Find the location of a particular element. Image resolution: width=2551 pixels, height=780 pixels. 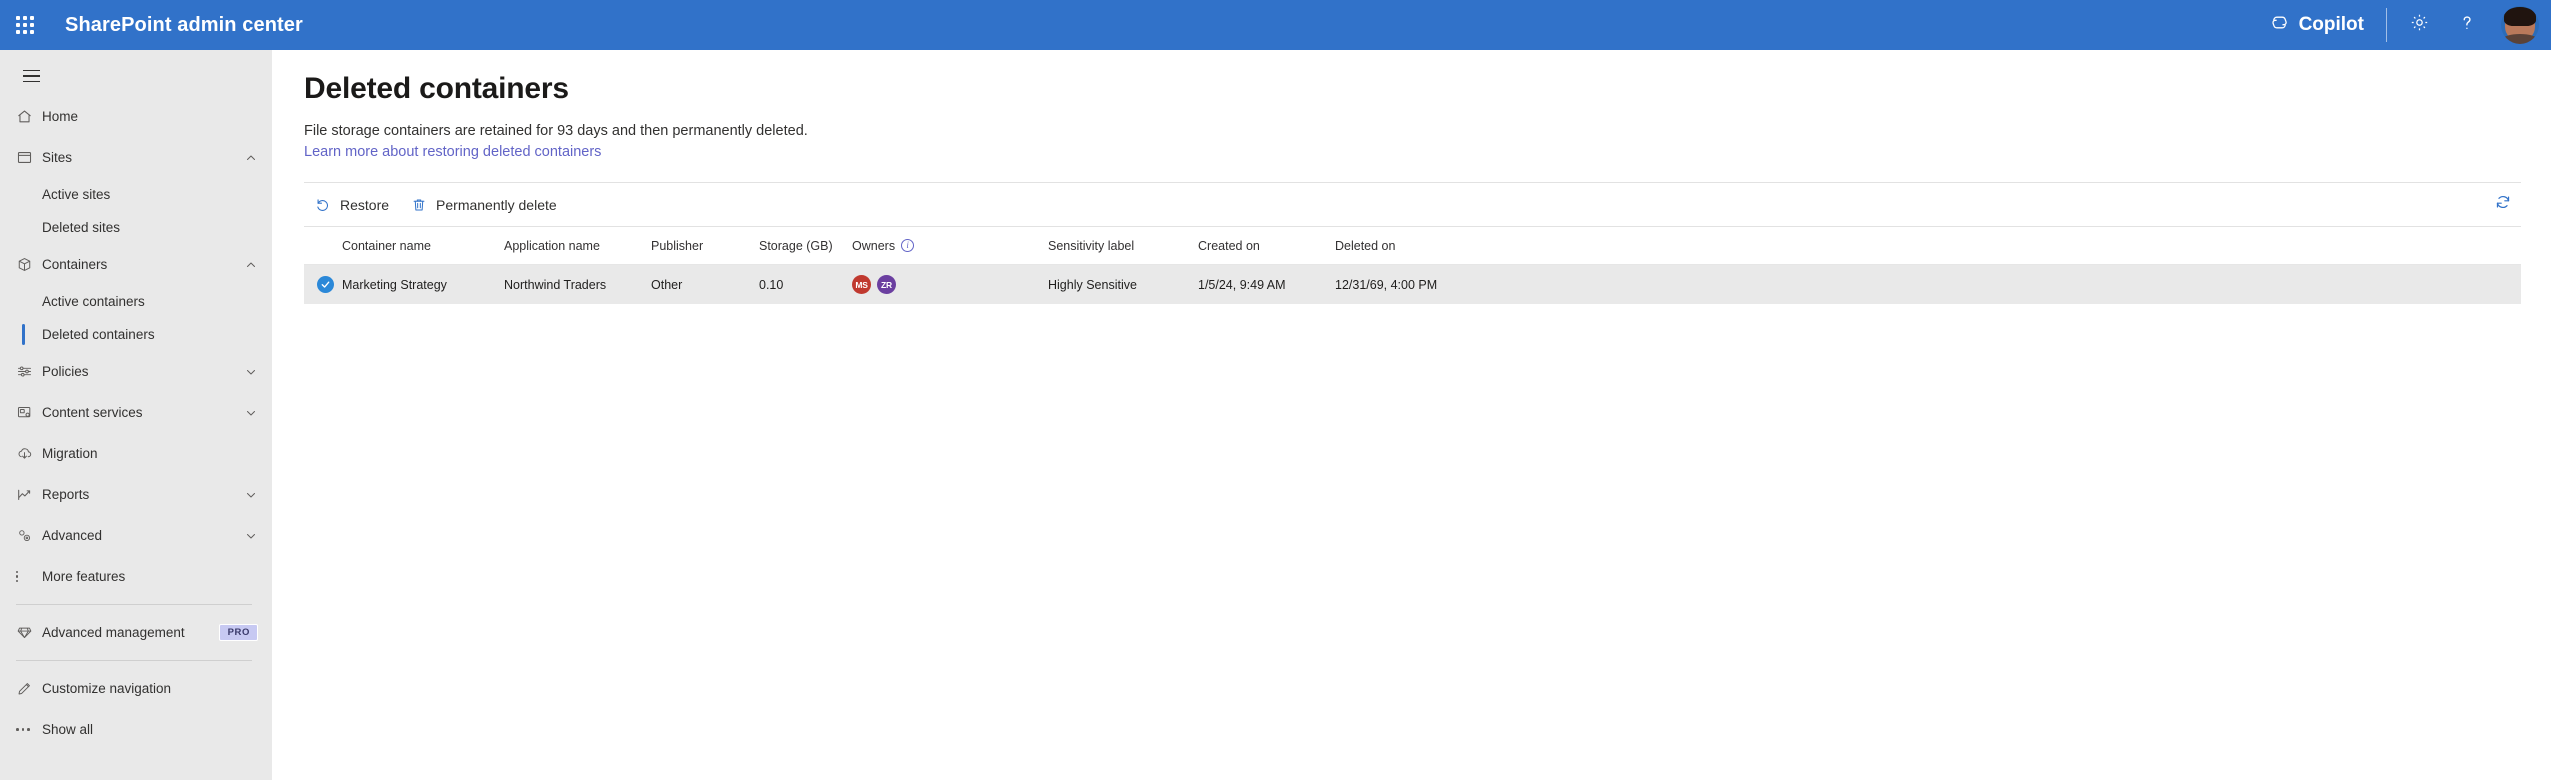

column-header-publisher: Publisher is located at coordinates (705, 246).